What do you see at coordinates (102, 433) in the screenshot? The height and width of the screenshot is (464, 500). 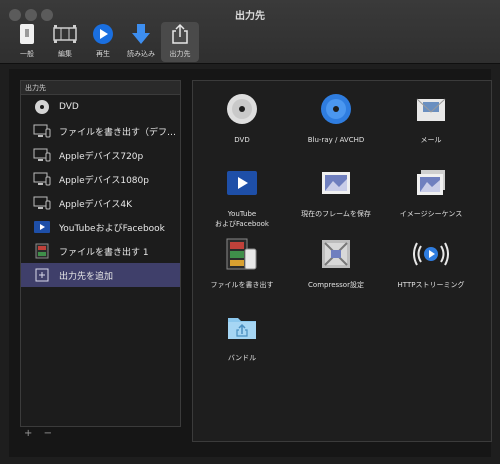 I see `list-footer: + −` at bounding box center [102, 433].